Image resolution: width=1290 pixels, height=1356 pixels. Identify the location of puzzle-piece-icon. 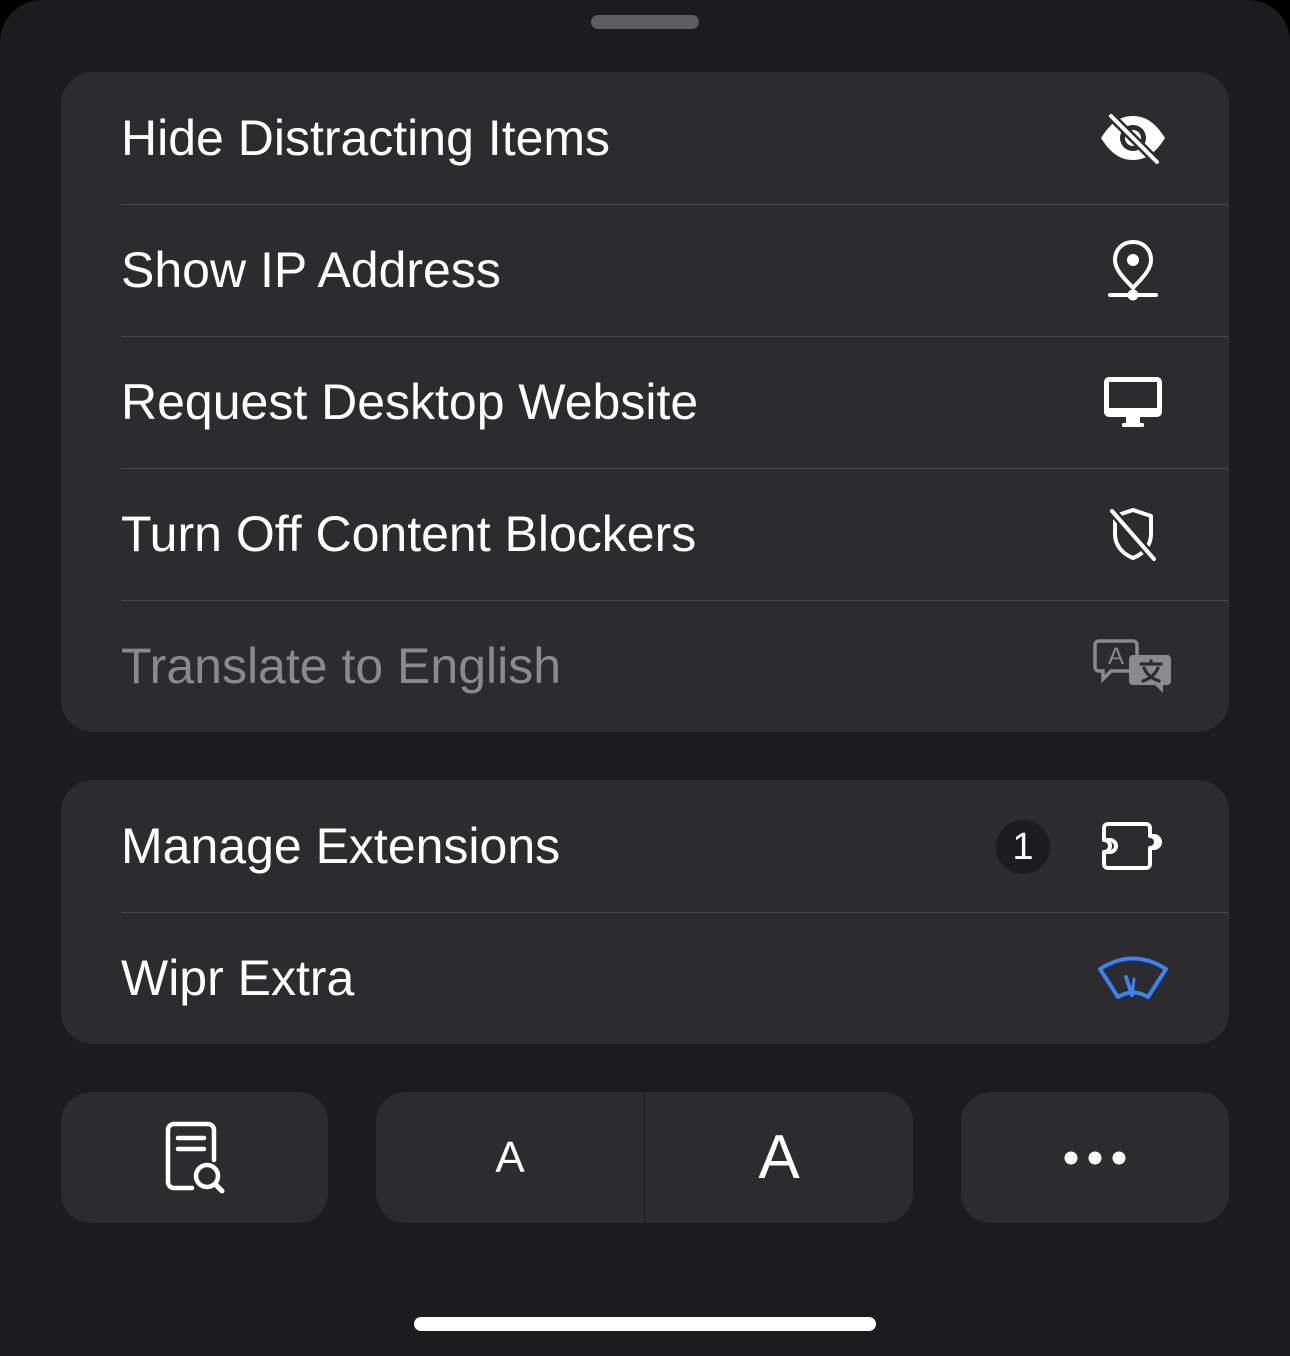
(1133, 846).